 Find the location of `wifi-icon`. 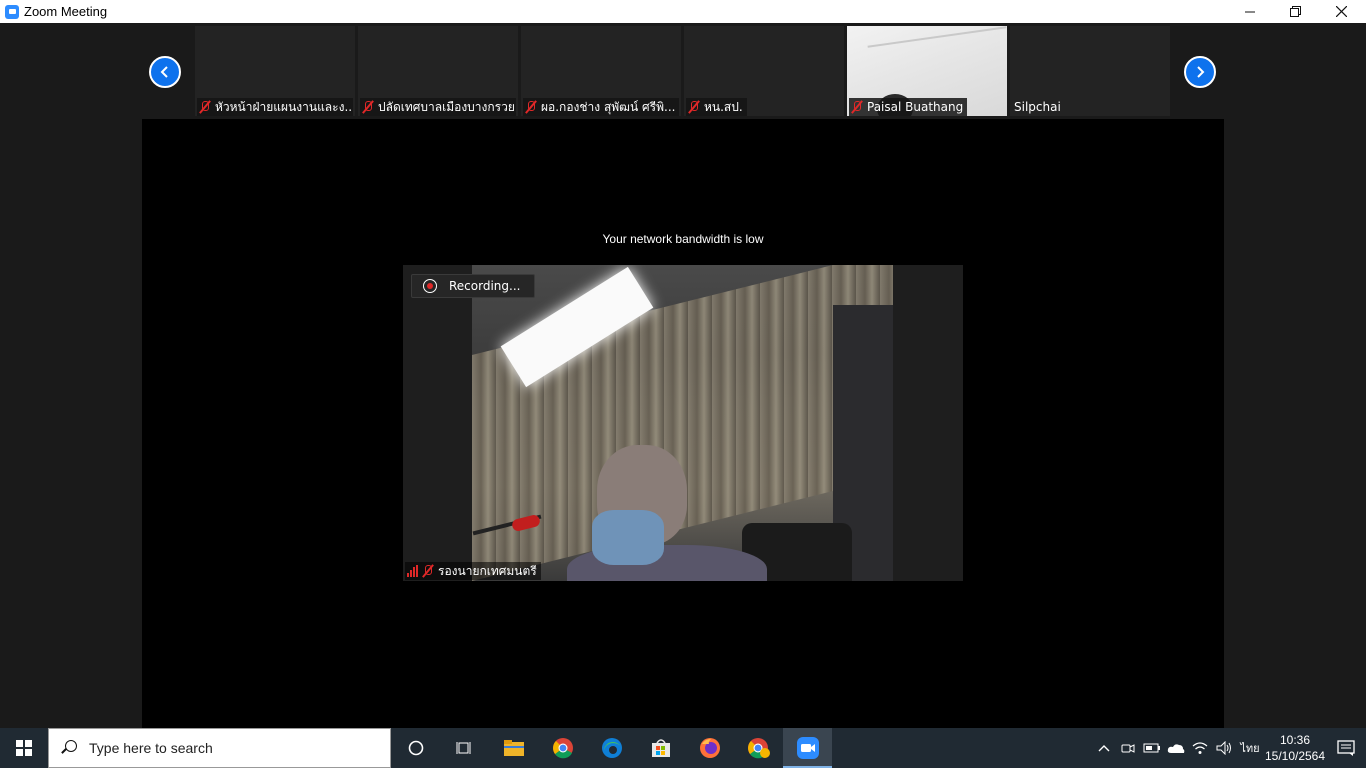

wifi-icon is located at coordinates (1200, 748).